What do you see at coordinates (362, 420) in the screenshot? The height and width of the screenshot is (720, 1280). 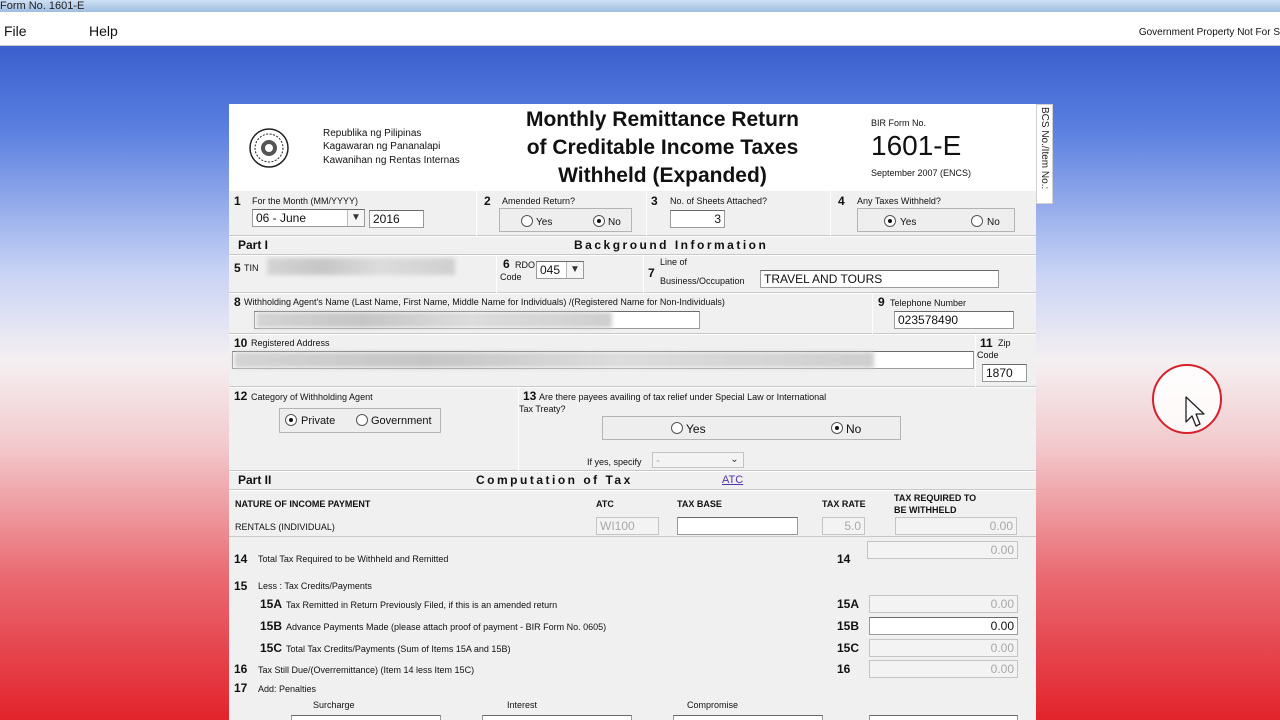 I see `category-government-radio` at bounding box center [362, 420].